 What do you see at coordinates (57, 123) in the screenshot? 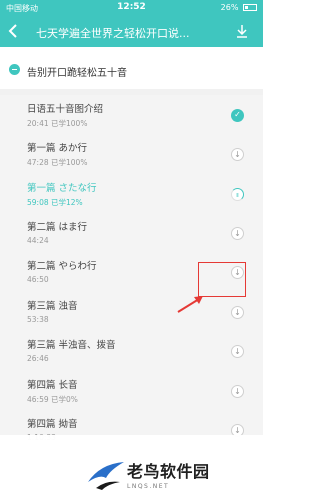
I see `lesson-meta: 20:41 已学100%` at bounding box center [57, 123].